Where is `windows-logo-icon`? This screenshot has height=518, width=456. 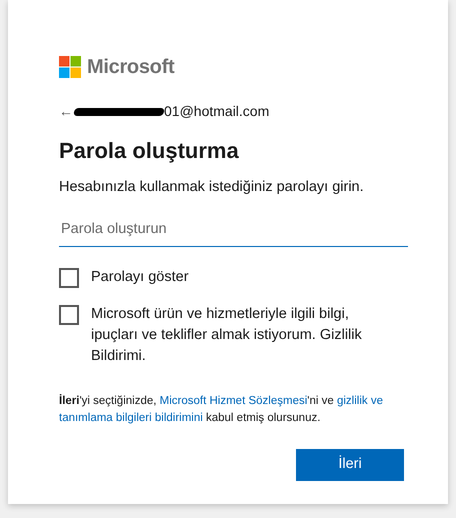 windows-logo-icon is located at coordinates (70, 67).